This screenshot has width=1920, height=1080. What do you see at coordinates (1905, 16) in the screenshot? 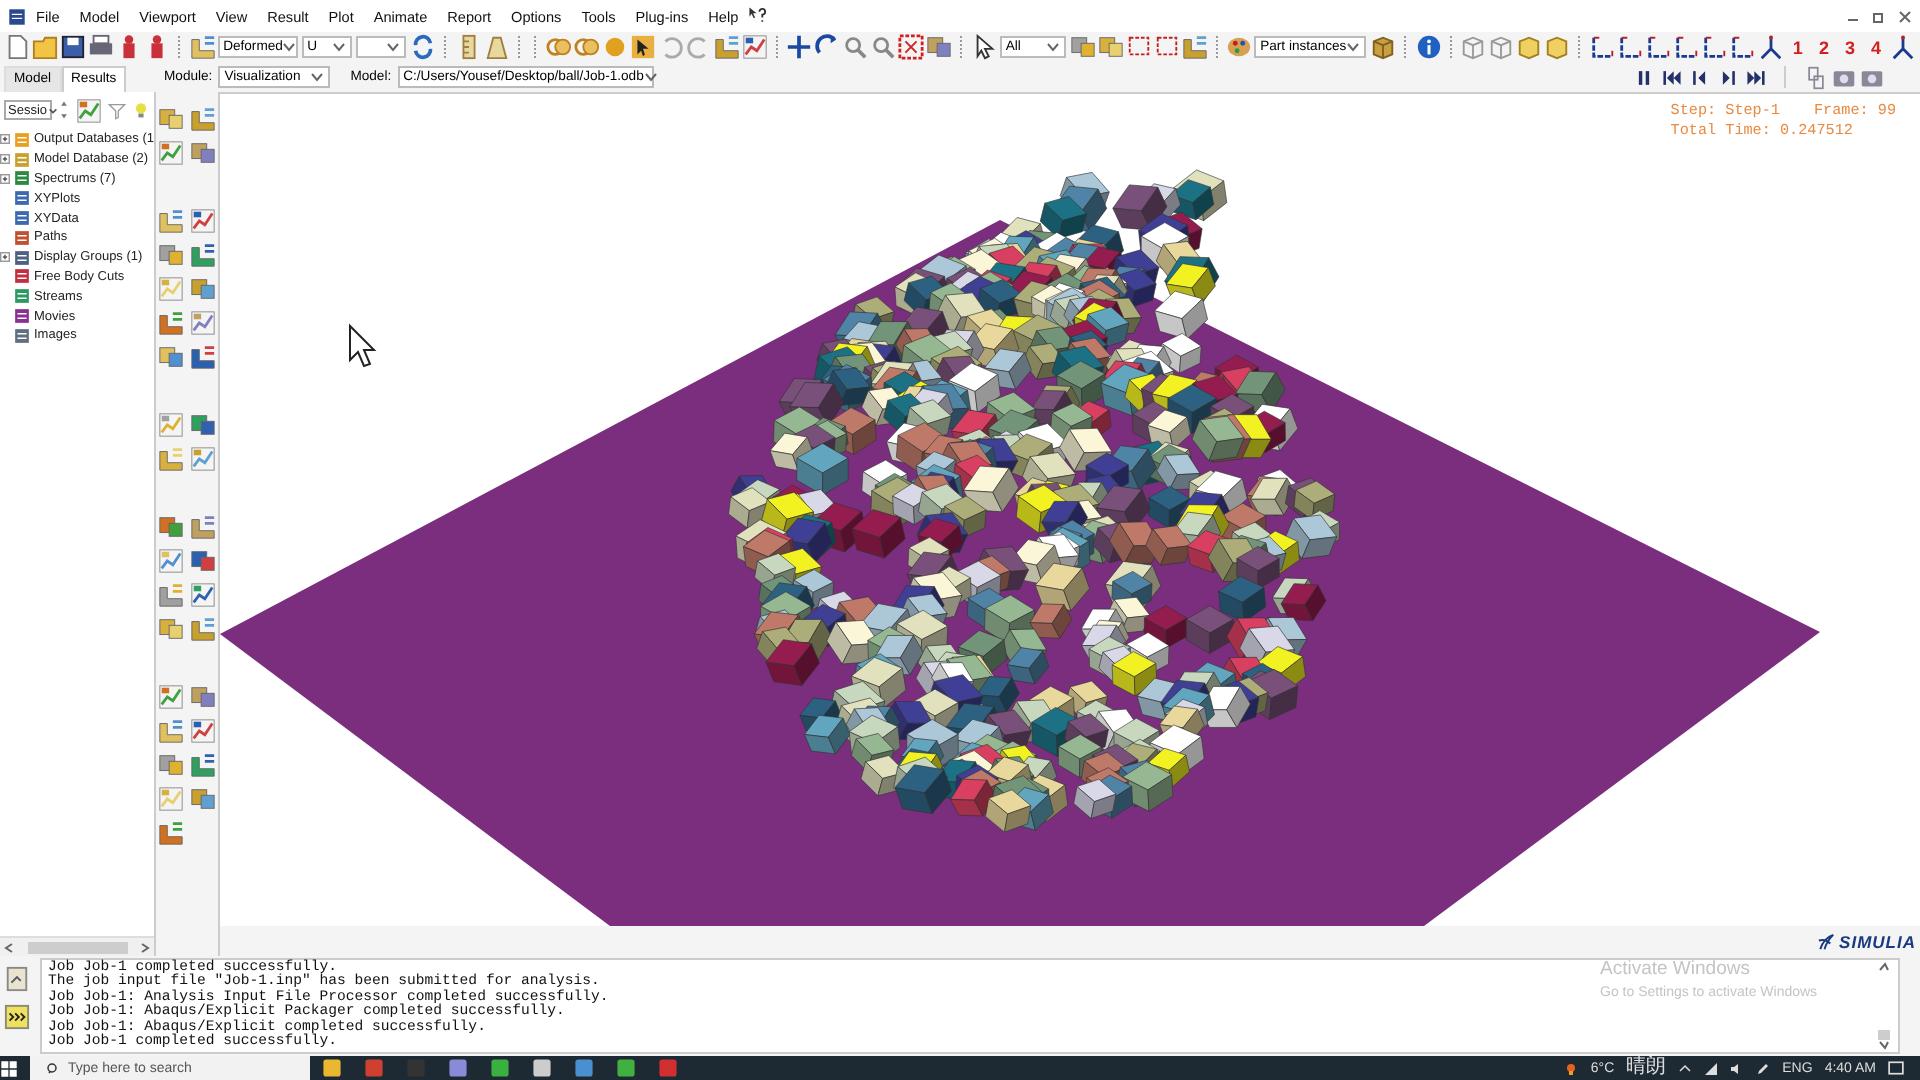
I see `close-icon` at bounding box center [1905, 16].